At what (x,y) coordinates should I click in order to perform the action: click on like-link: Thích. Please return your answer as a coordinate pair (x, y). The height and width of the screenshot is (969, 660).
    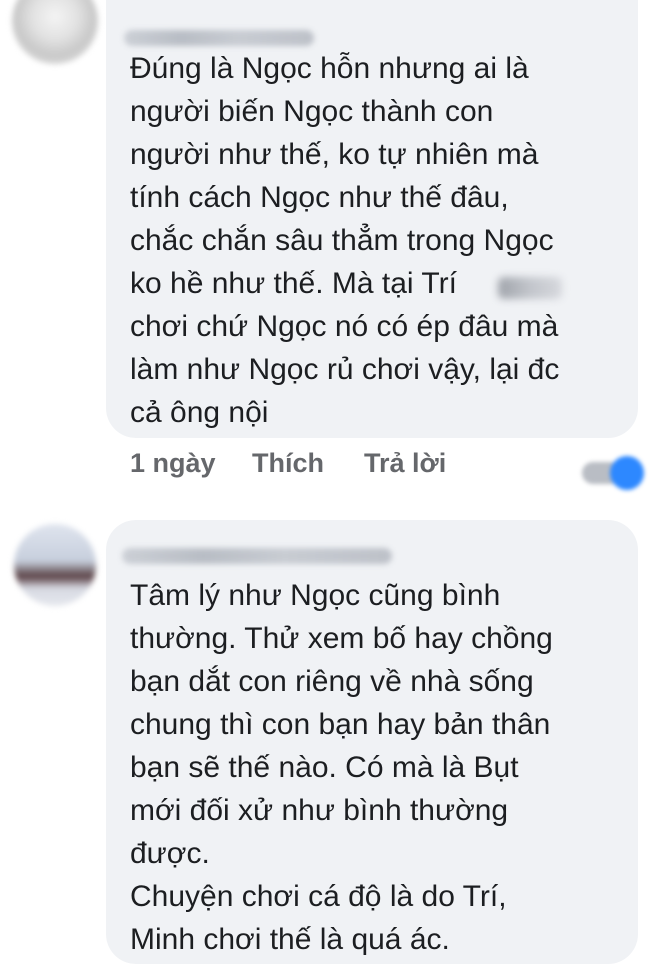
    Looking at the image, I should click on (288, 463).